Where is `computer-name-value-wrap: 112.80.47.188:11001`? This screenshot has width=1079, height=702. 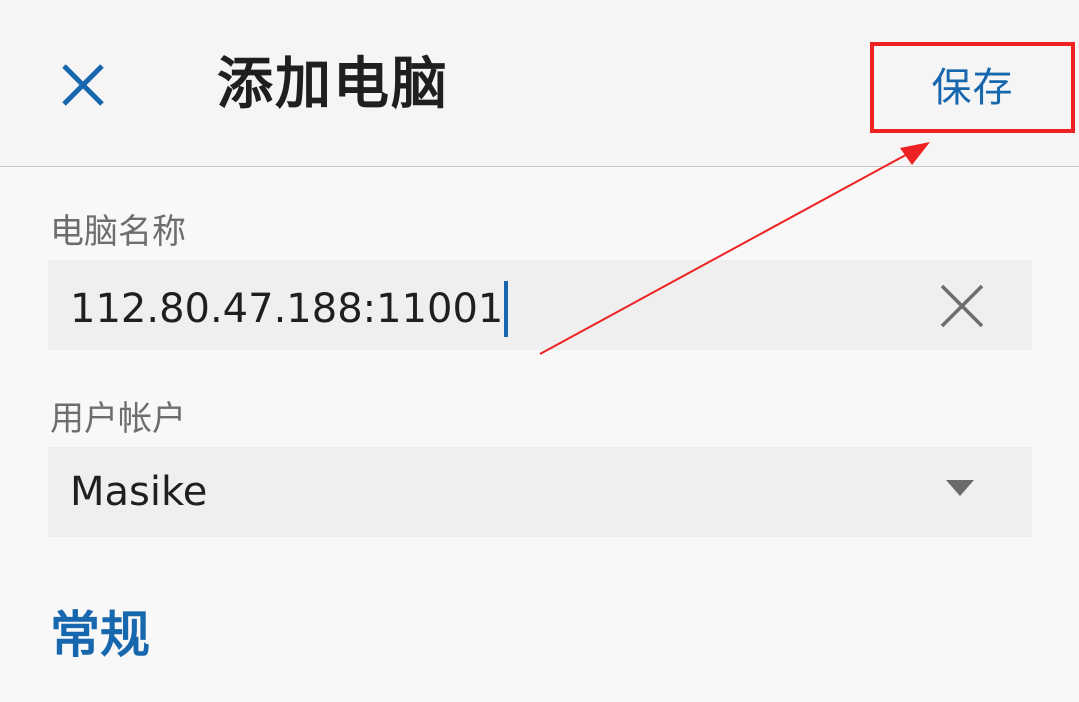 computer-name-value-wrap: 112.80.47.188:11001 is located at coordinates (289, 309).